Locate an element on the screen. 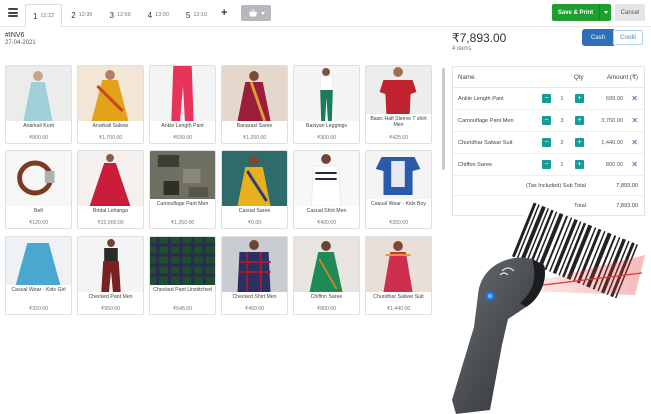 This screenshot has height=414, width=651. product-card: Checked Pant Unstitched ₹645.00 is located at coordinates (182, 275).